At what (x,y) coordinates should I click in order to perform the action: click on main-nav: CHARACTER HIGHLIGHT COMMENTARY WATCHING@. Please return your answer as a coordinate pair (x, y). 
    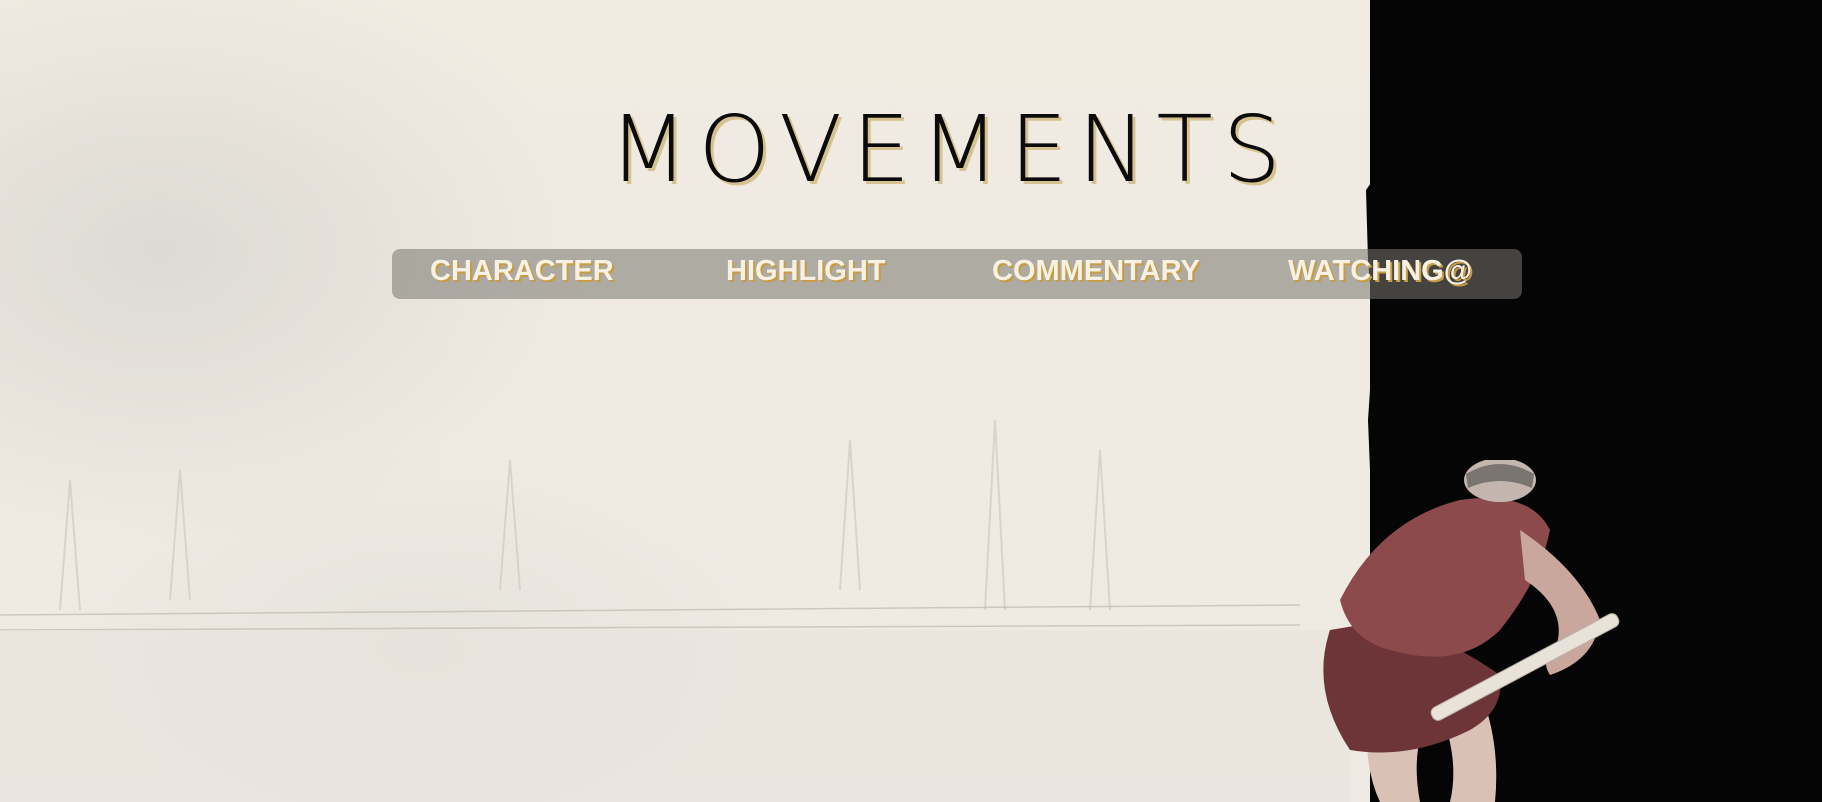
    Looking at the image, I should click on (957, 274).